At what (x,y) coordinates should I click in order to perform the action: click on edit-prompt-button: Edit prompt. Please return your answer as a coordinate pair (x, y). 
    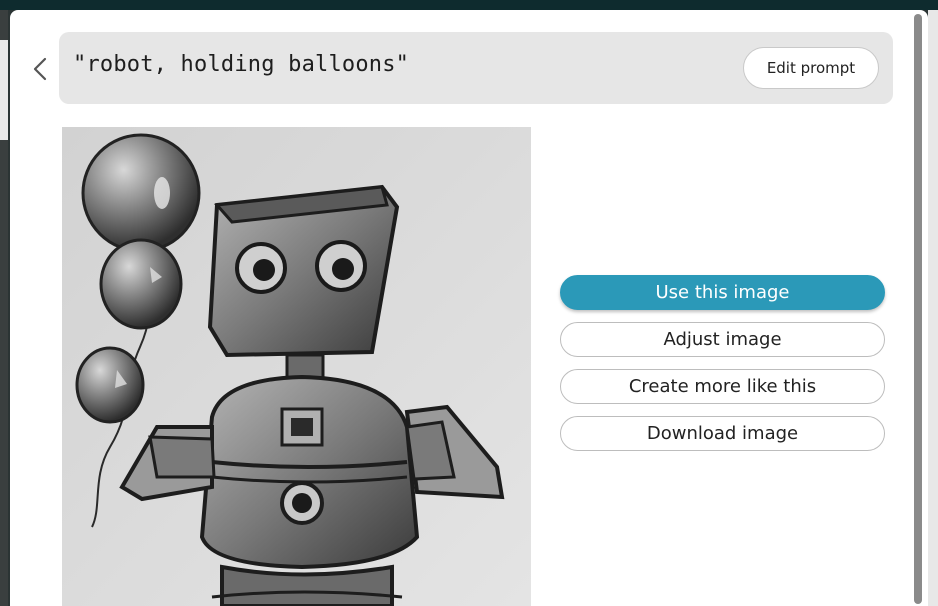
    Looking at the image, I should click on (811, 68).